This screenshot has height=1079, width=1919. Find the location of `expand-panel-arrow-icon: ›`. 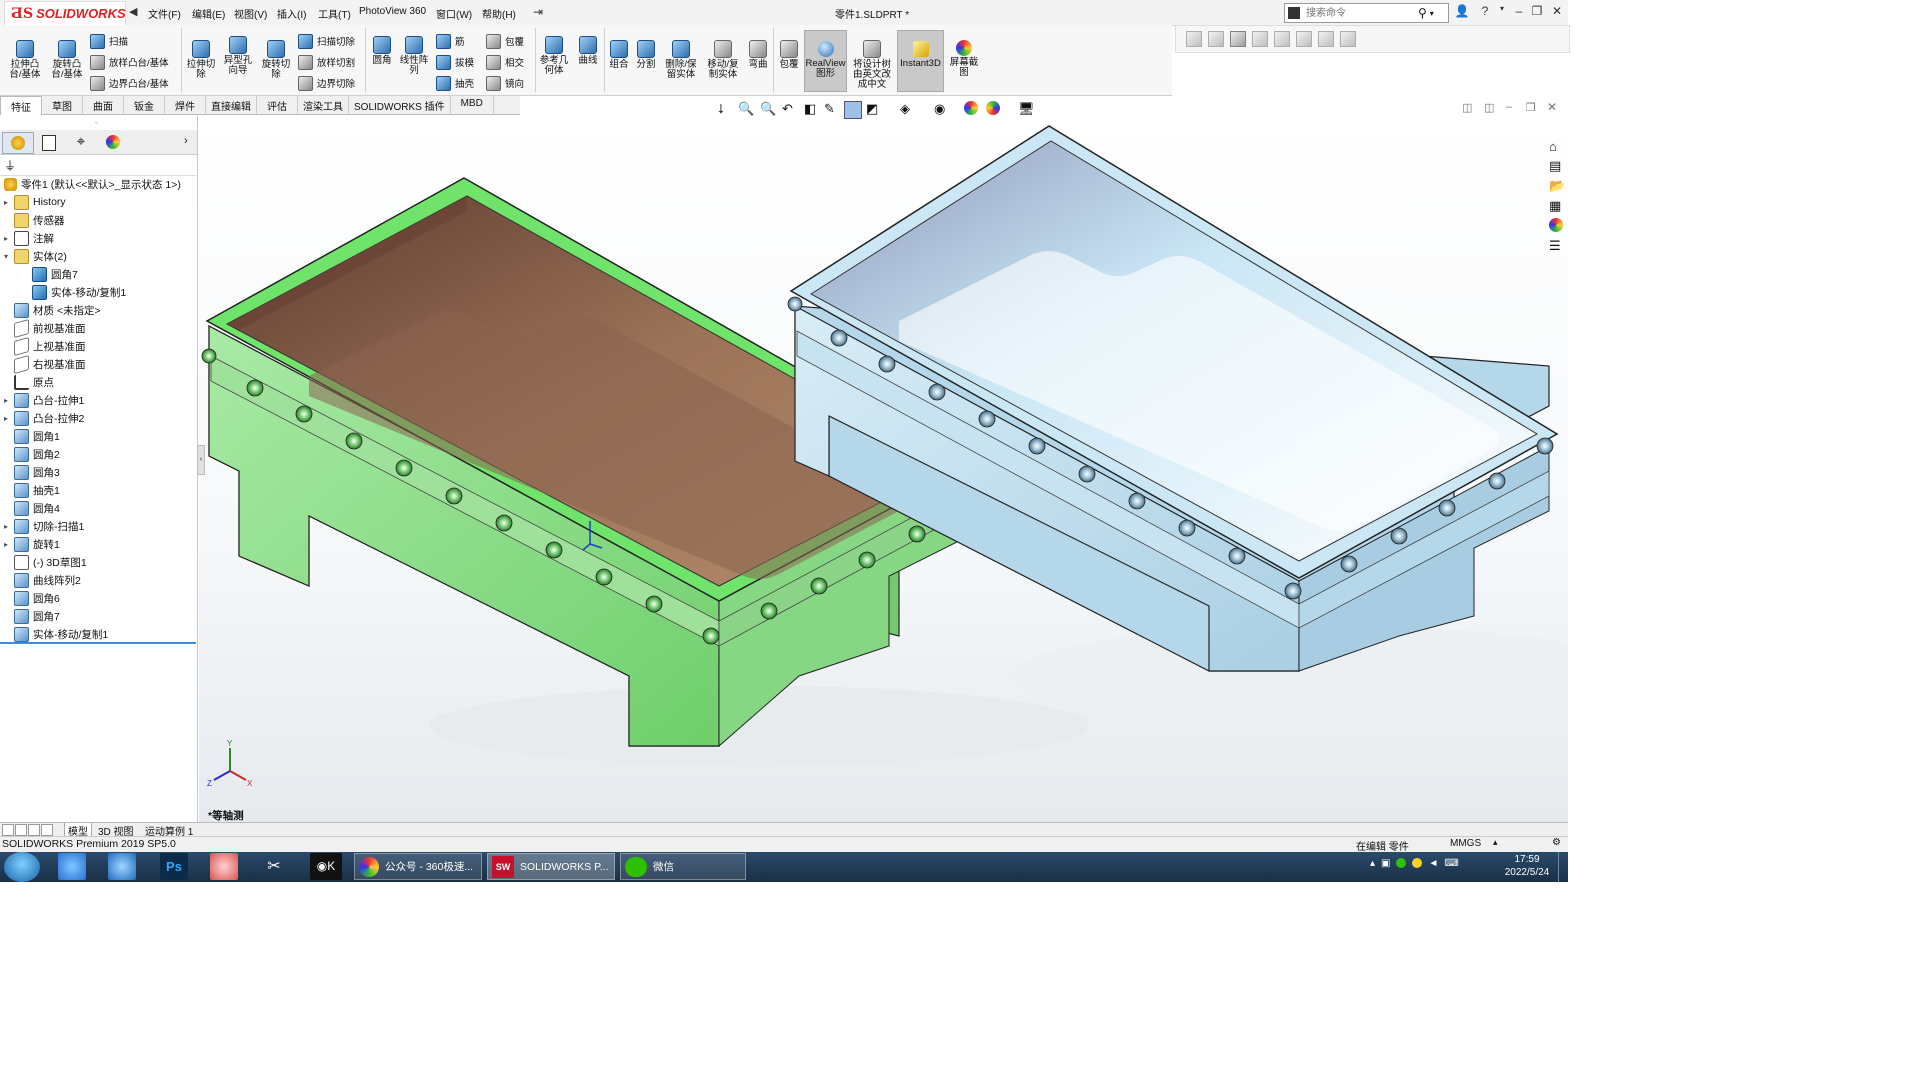

expand-panel-arrow-icon: › is located at coordinates (186, 141).